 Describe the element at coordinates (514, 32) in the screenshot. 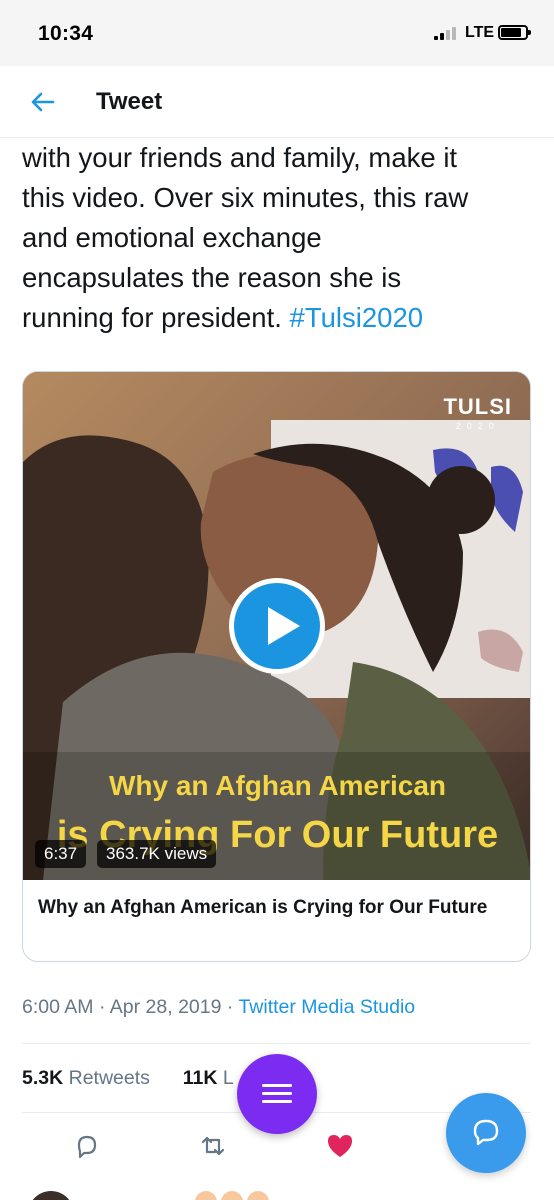

I see `battery-icon` at that location.